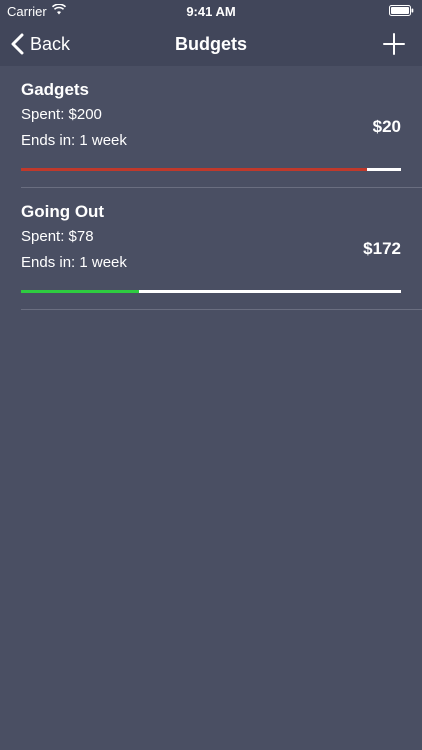 The width and height of the screenshot is (422, 750). I want to click on budget-spent: Spent: $200, so click(61, 114).